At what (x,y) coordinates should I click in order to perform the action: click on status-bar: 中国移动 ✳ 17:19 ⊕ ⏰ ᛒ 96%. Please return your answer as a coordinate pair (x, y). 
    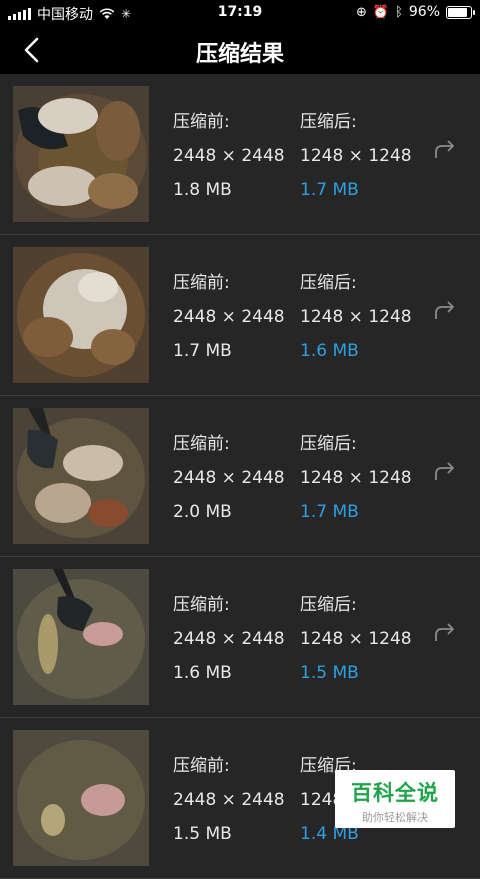
    Looking at the image, I should click on (240, 13).